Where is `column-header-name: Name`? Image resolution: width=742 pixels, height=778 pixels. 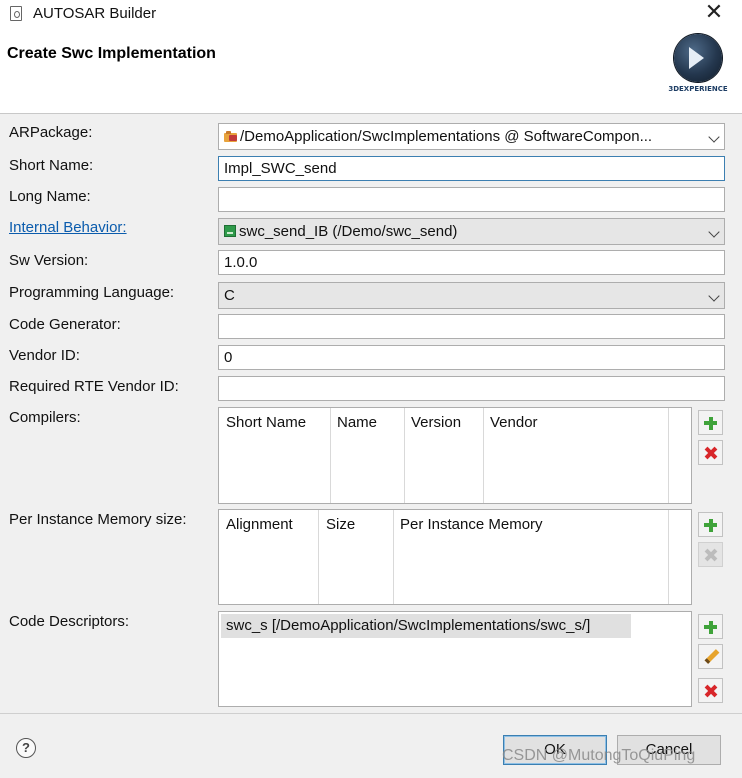 column-header-name: Name is located at coordinates (357, 422).